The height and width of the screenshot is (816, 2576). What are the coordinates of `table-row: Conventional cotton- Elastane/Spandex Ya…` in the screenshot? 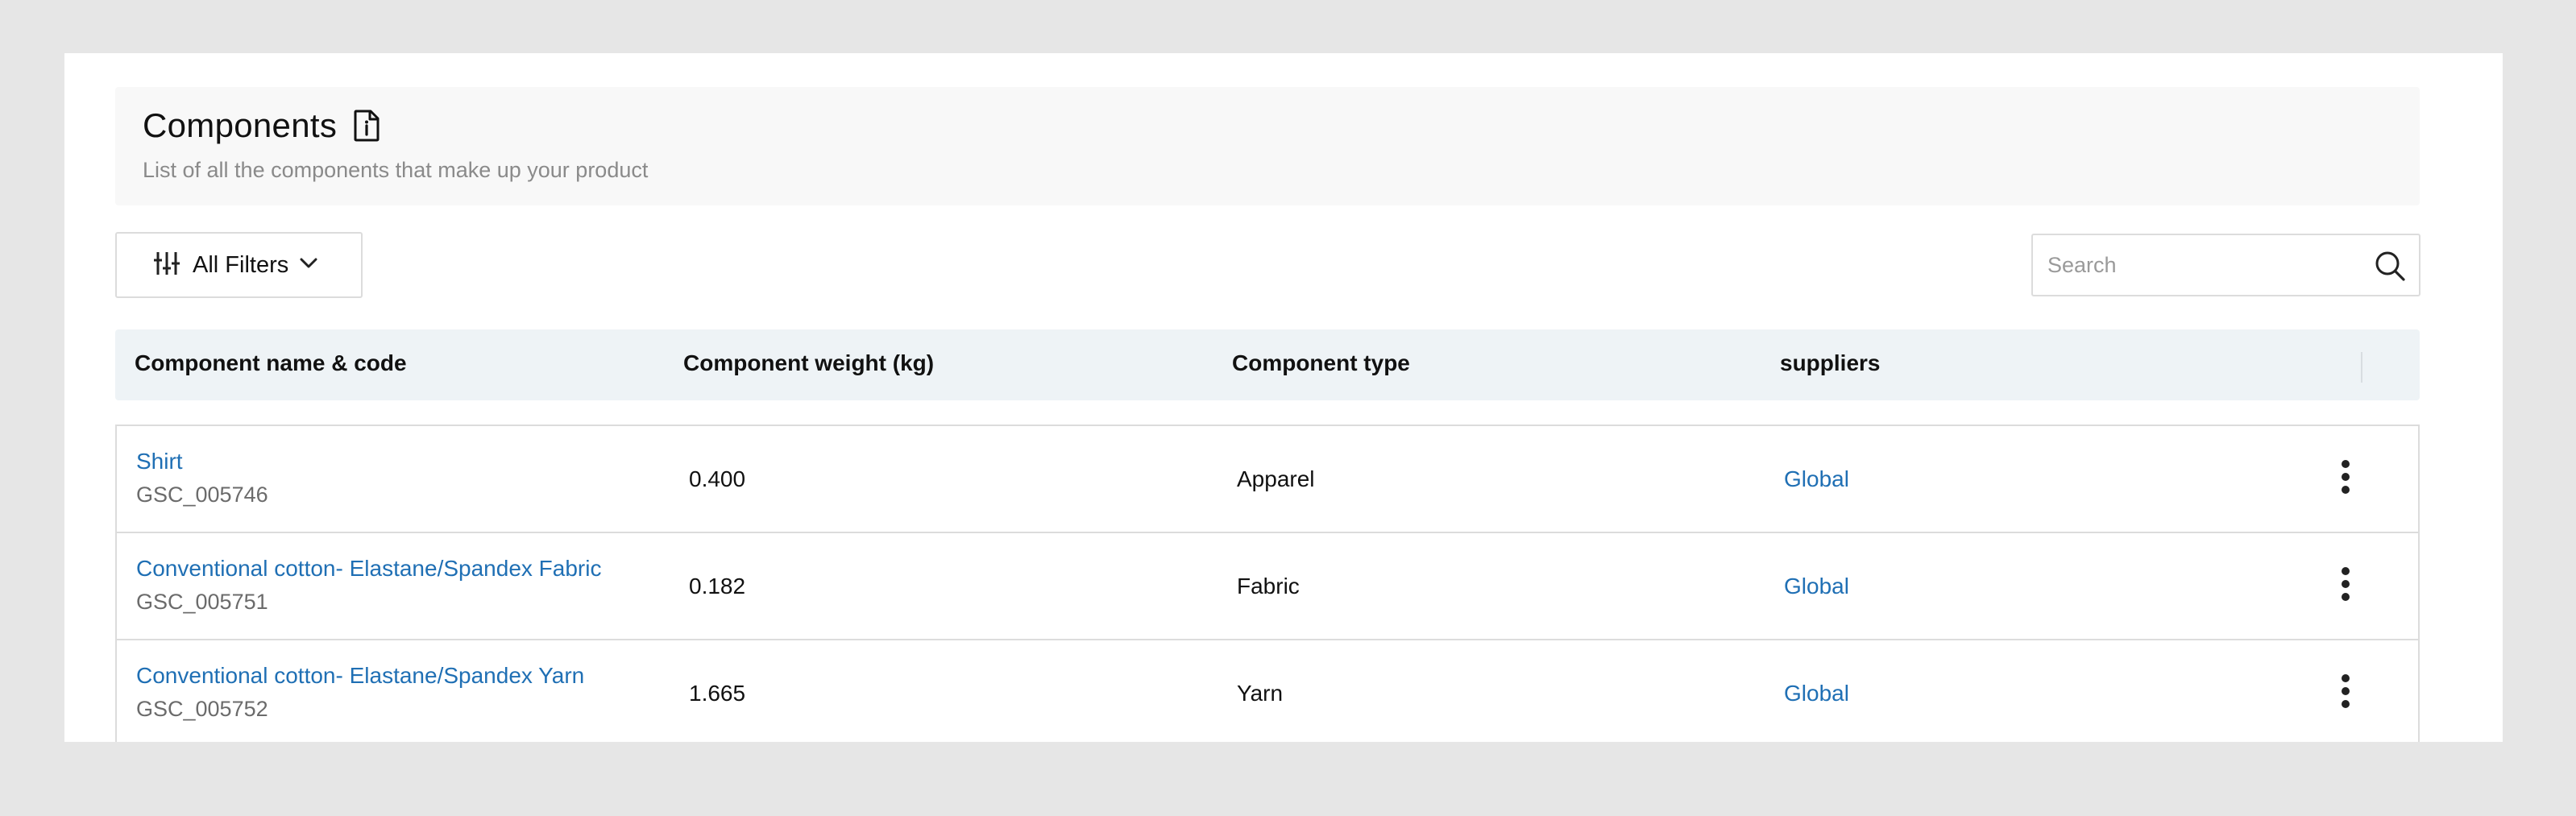 It's located at (1267, 691).